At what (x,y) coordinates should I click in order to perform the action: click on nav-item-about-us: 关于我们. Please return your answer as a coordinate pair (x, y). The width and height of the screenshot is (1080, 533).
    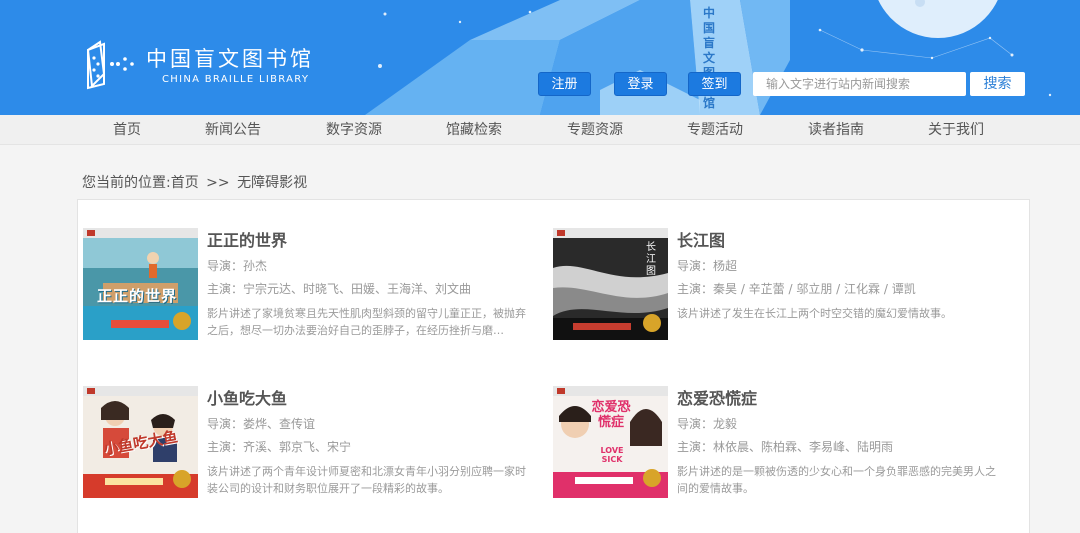
    Looking at the image, I should click on (956, 130).